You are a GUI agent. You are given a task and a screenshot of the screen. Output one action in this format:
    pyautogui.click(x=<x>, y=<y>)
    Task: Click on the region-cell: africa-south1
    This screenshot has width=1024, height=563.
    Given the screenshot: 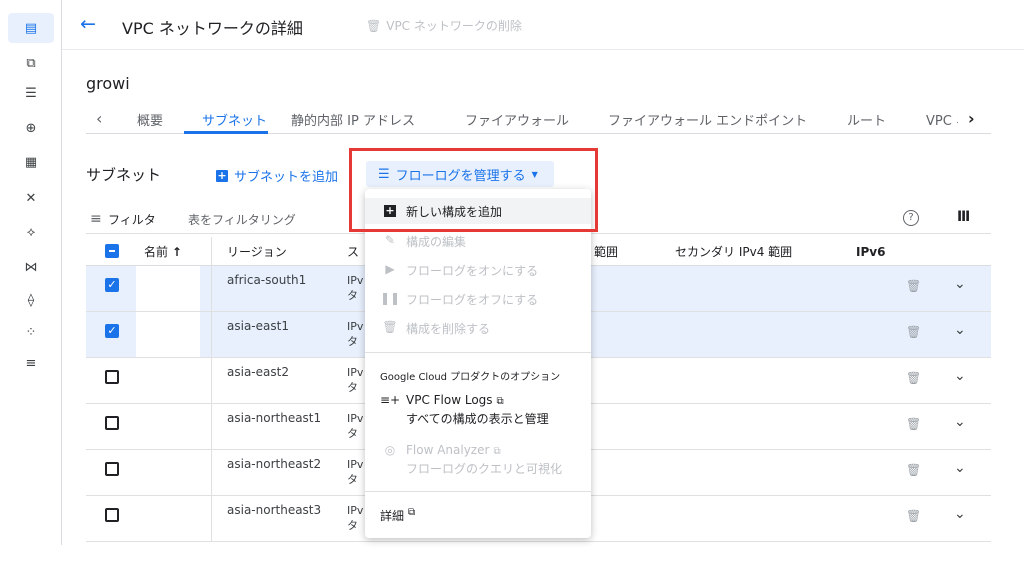 What is the action you would take?
    pyautogui.click(x=267, y=280)
    